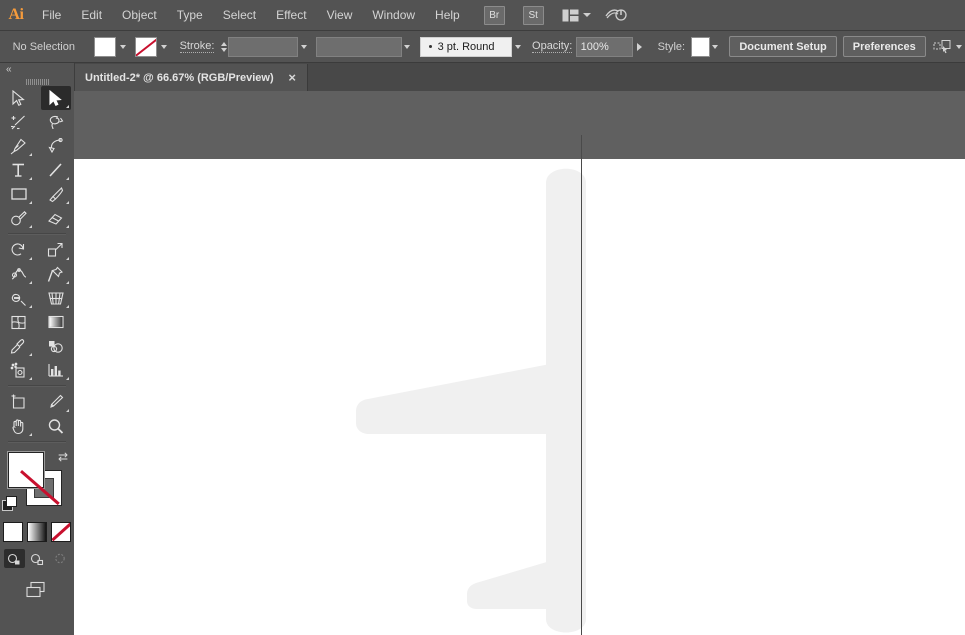 Image resolution: width=965 pixels, height=635 pixels. I want to click on lasso-tool, so click(56, 122).